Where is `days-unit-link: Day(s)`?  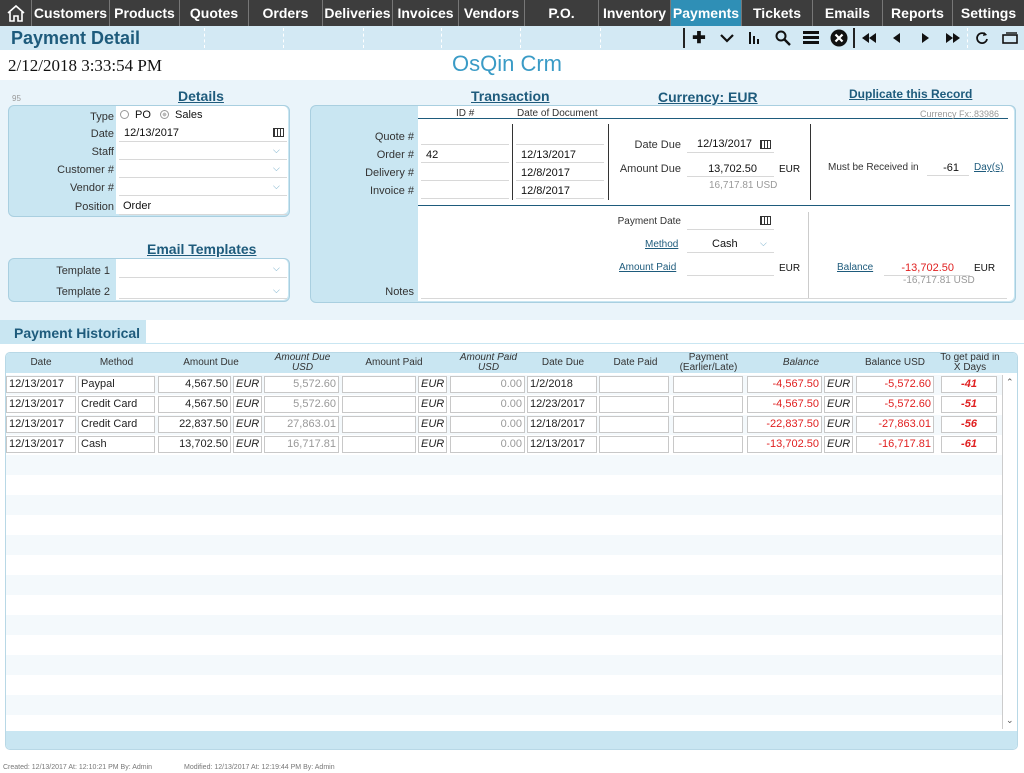 days-unit-link: Day(s) is located at coordinates (988, 167).